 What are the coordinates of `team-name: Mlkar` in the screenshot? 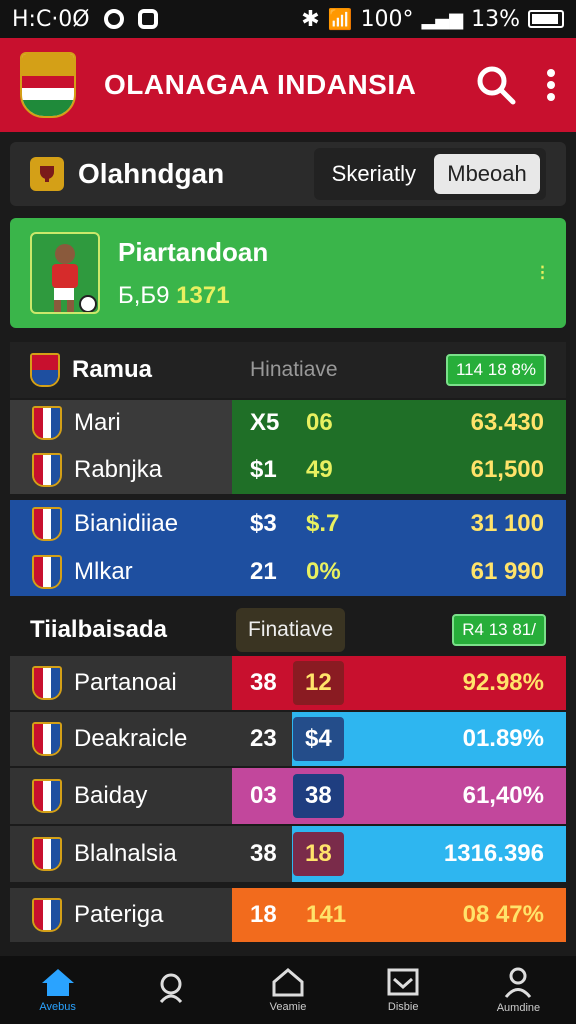 It's located at (103, 571).